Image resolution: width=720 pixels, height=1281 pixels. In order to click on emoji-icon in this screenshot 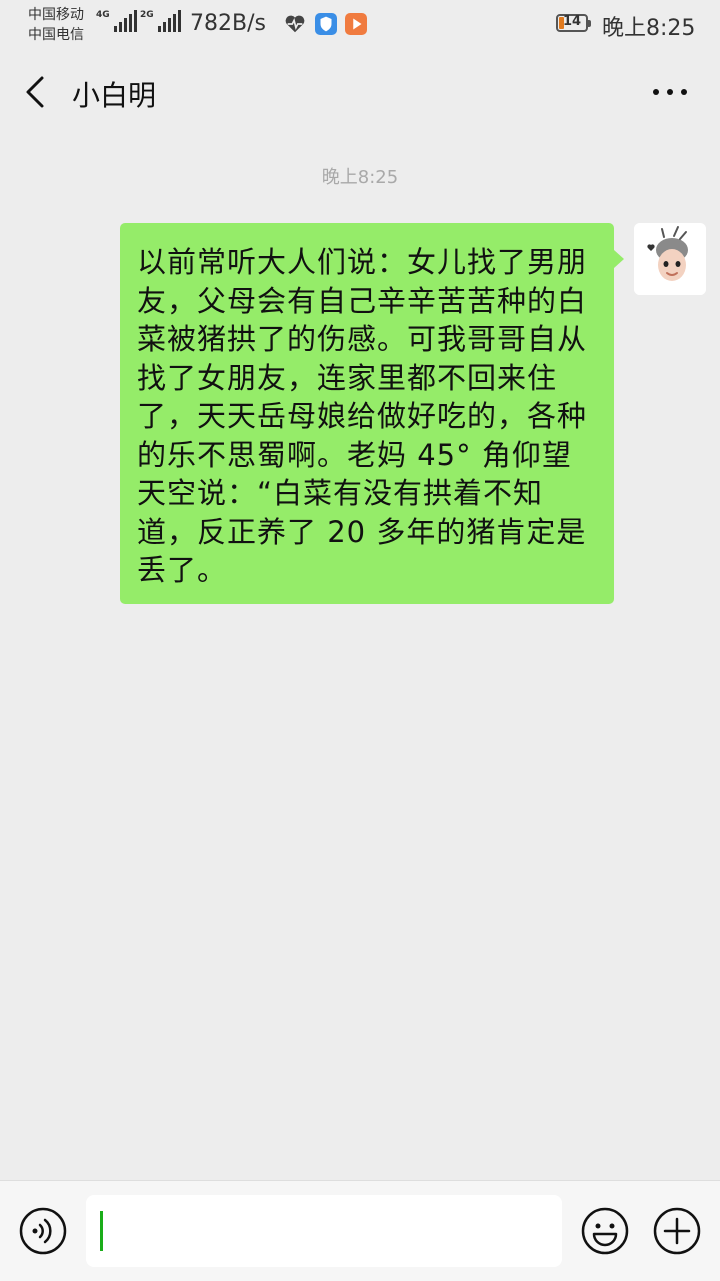, I will do `click(605, 1231)`.